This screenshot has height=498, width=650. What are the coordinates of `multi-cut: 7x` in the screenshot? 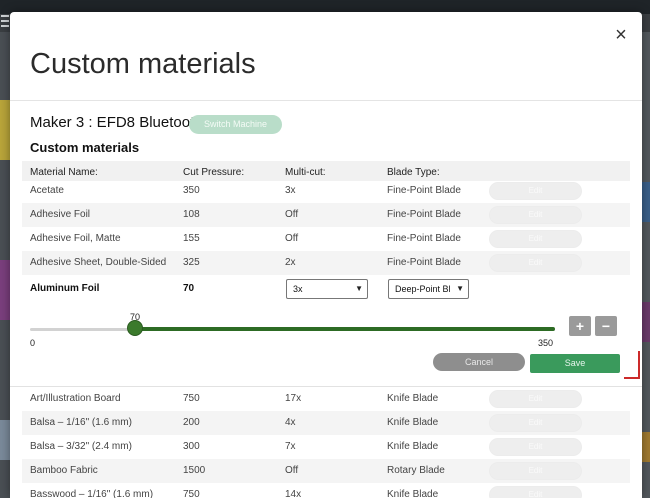 It's located at (290, 446).